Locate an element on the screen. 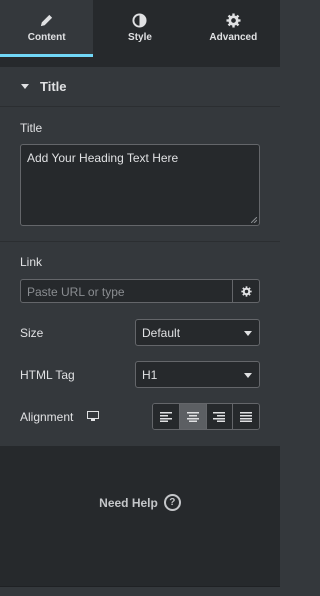  tab-content: Content is located at coordinates (47, 28).